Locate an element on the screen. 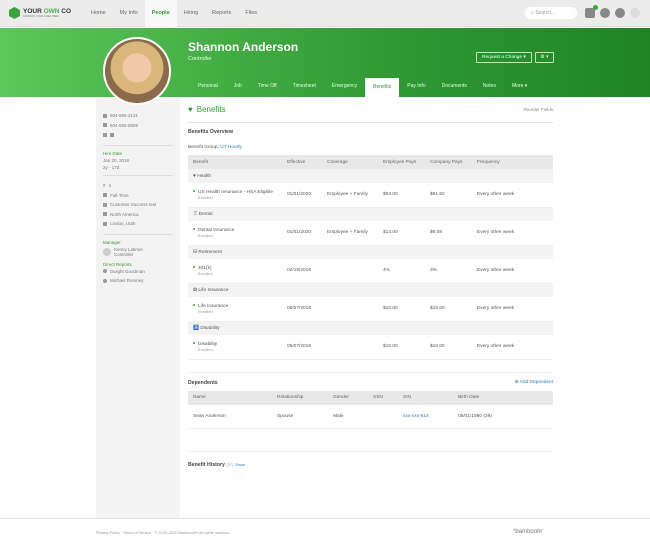 Image resolution: width=650 pixels, height=554 pixels. mobile-icon is located at coordinates (105, 125).